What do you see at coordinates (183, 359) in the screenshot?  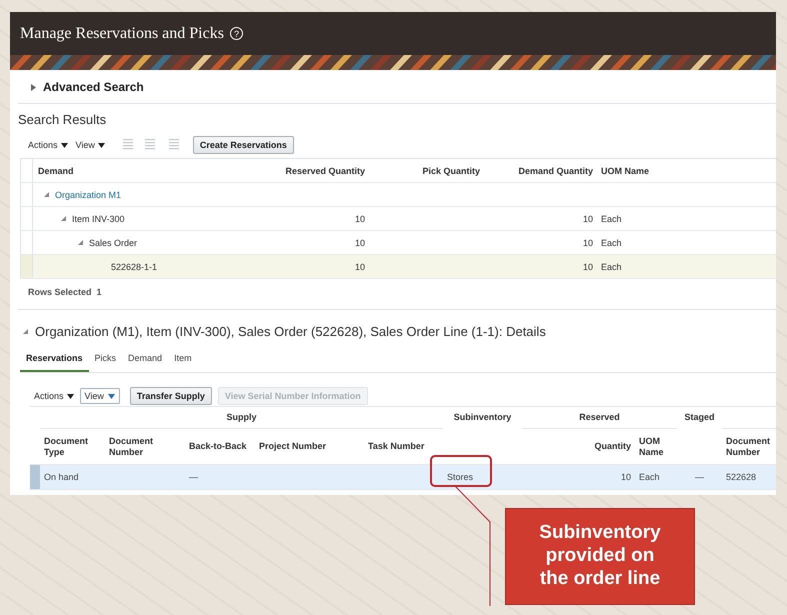 I see `tab: Item` at bounding box center [183, 359].